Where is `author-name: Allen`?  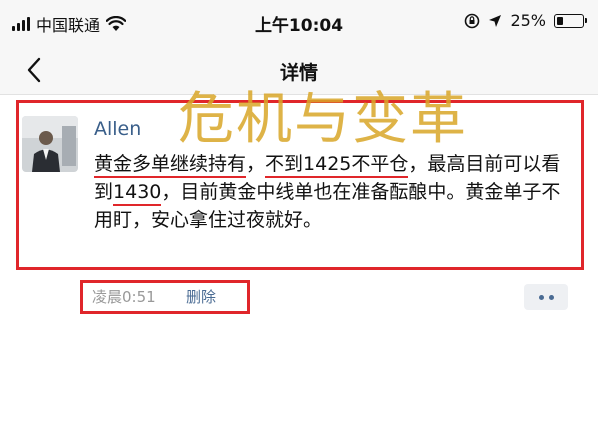
author-name: Allen is located at coordinates (117, 129).